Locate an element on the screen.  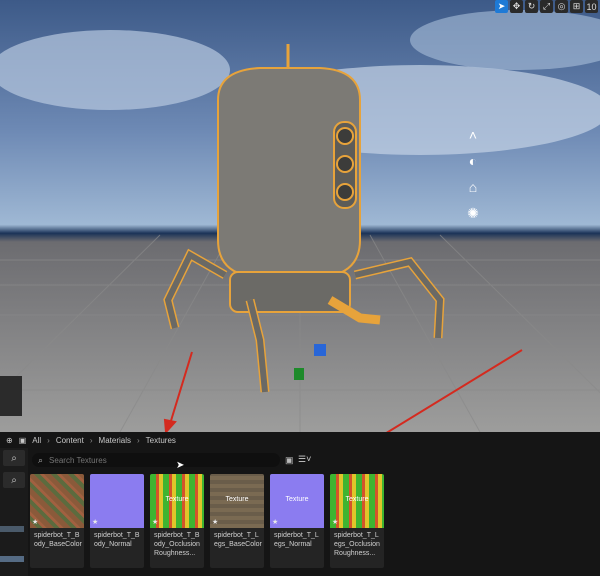
scale-mode-button: ⤢ is located at coordinates (546, 6).